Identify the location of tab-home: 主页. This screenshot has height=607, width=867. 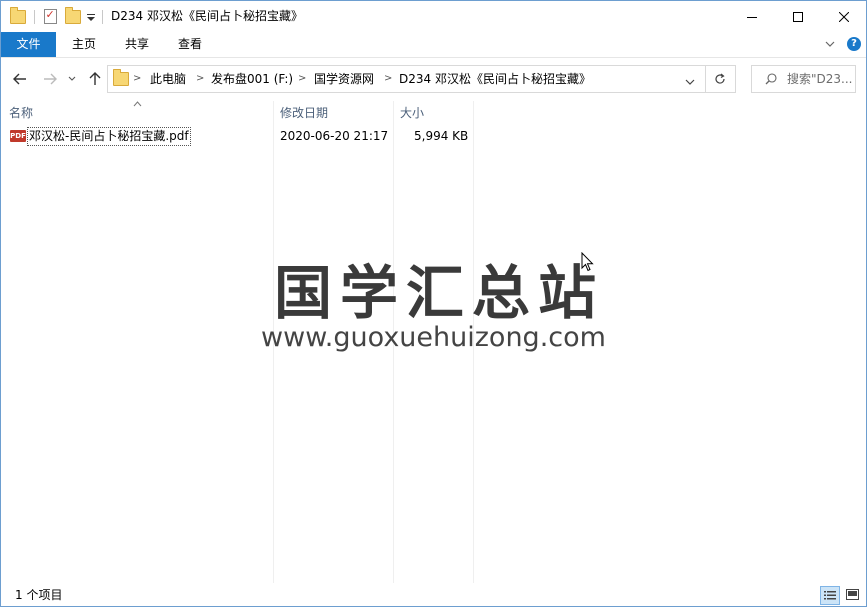
(84, 44).